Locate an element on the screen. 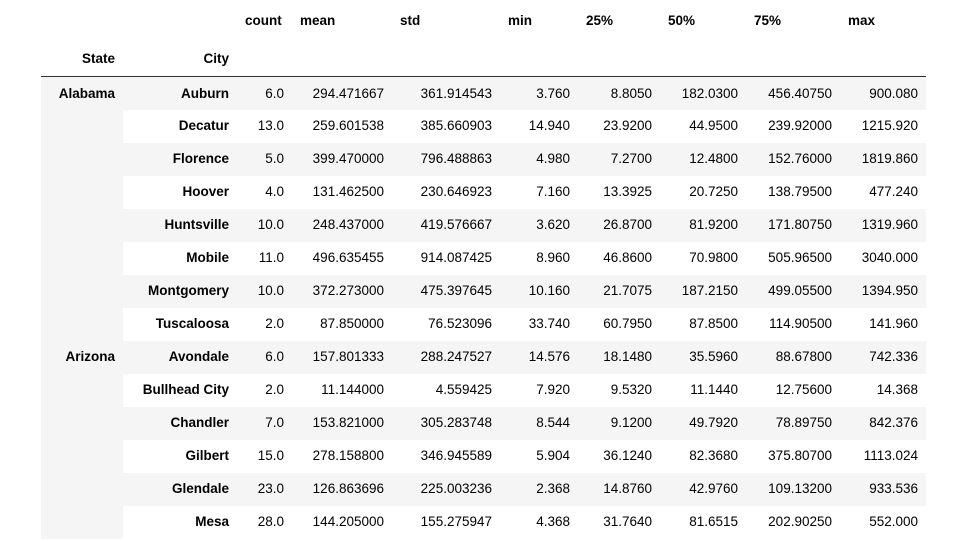 Image resolution: width=962 pixels, height=541 pixels. cell-50pct: 187.2150 is located at coordinates (703, 291).